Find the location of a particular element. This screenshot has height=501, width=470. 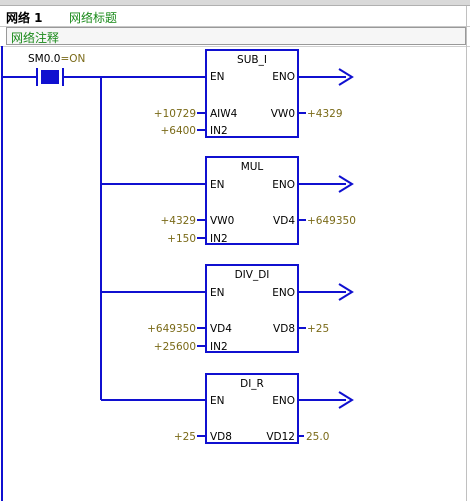

in1-value: +4329 is located at coordinates (178, 221).